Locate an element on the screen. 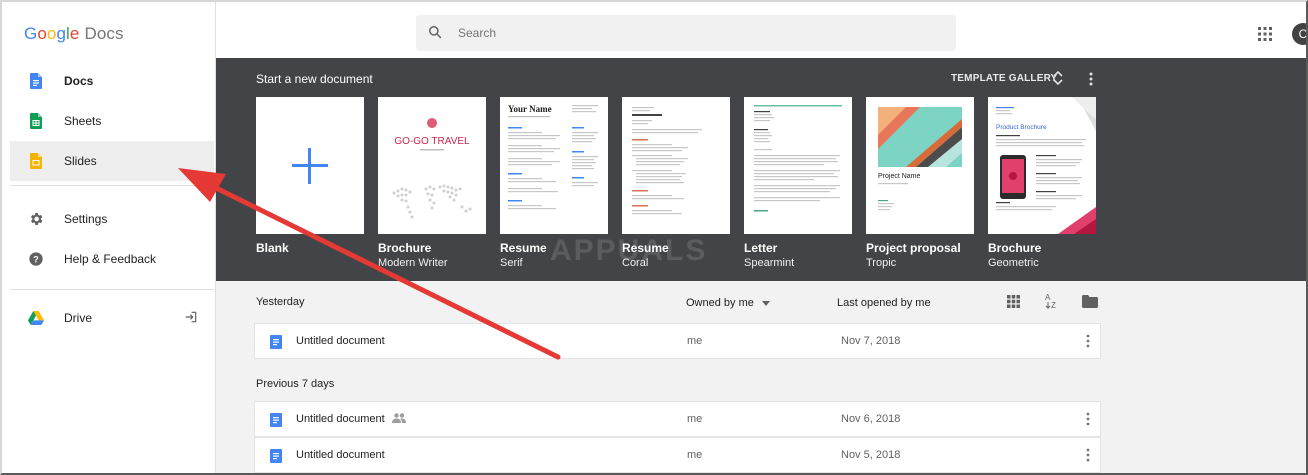 The width and height of the screenshot is (1308, 475). template-project-proposal-tropic: Project Name Project proposal Tropic is located at coordinates (920, 183).